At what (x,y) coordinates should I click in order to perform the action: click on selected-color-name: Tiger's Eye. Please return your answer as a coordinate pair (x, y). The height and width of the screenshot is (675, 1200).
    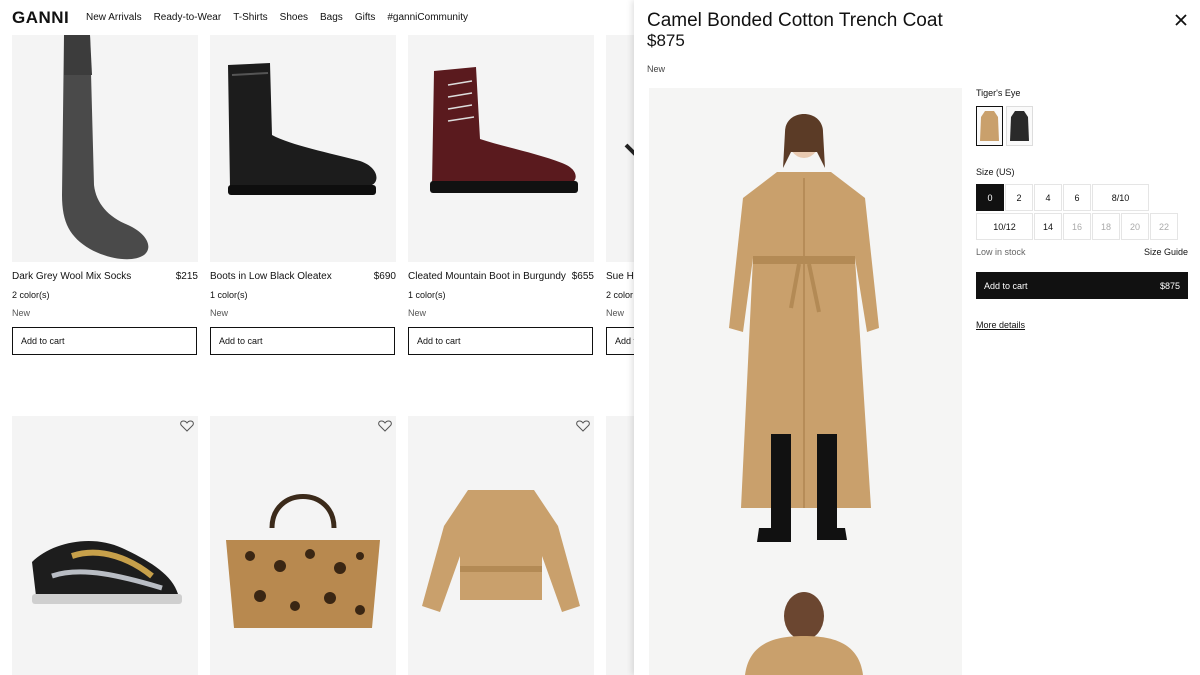
    Looking at the image, I should click on (998, 93).